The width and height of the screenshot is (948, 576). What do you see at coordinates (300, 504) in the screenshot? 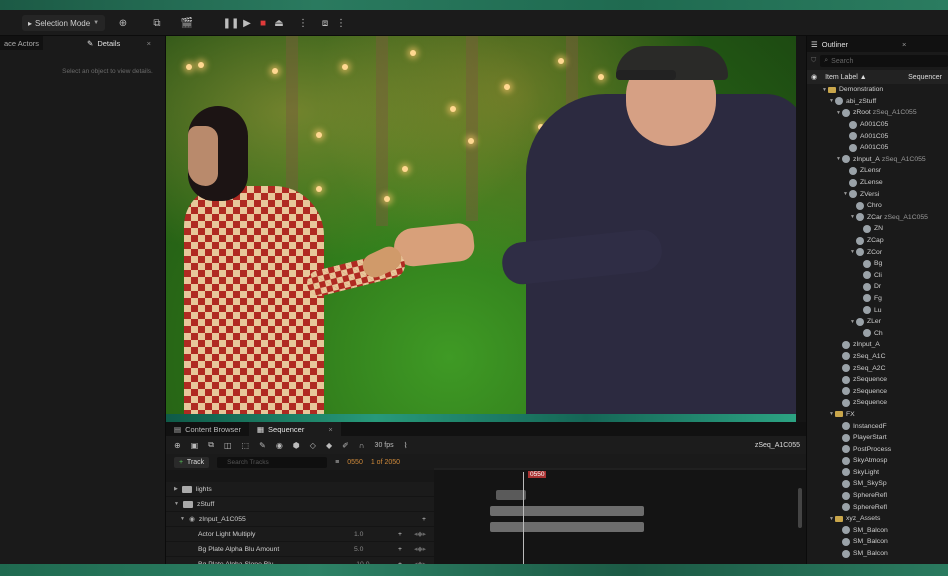
I see `track-row: ▼ zStuff` at bounding box center [300, 504].